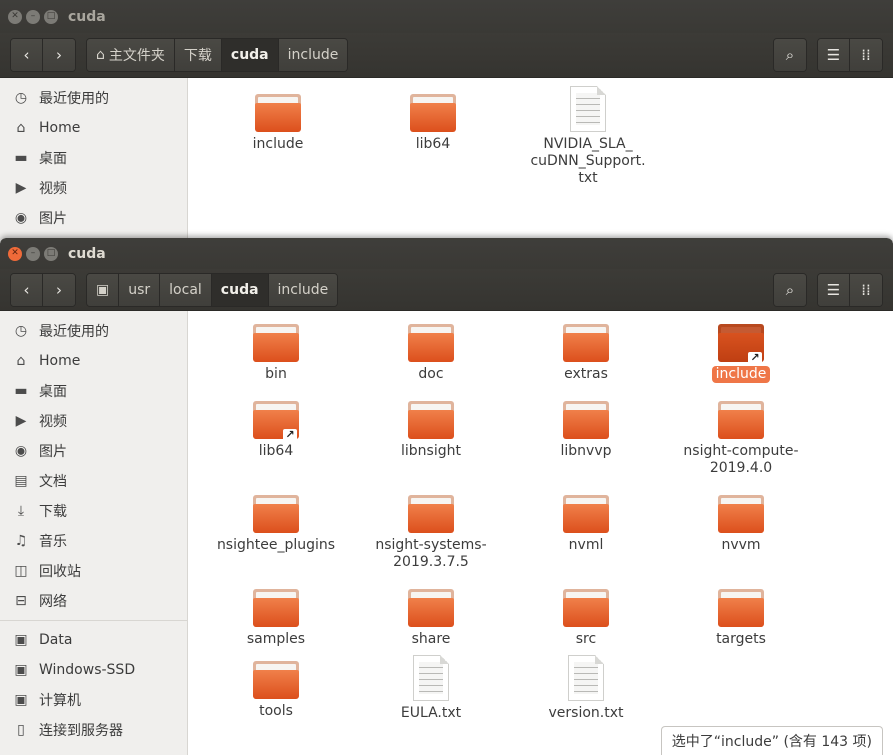  I want to click on folder-item: ↗ include, so click(741, 353).